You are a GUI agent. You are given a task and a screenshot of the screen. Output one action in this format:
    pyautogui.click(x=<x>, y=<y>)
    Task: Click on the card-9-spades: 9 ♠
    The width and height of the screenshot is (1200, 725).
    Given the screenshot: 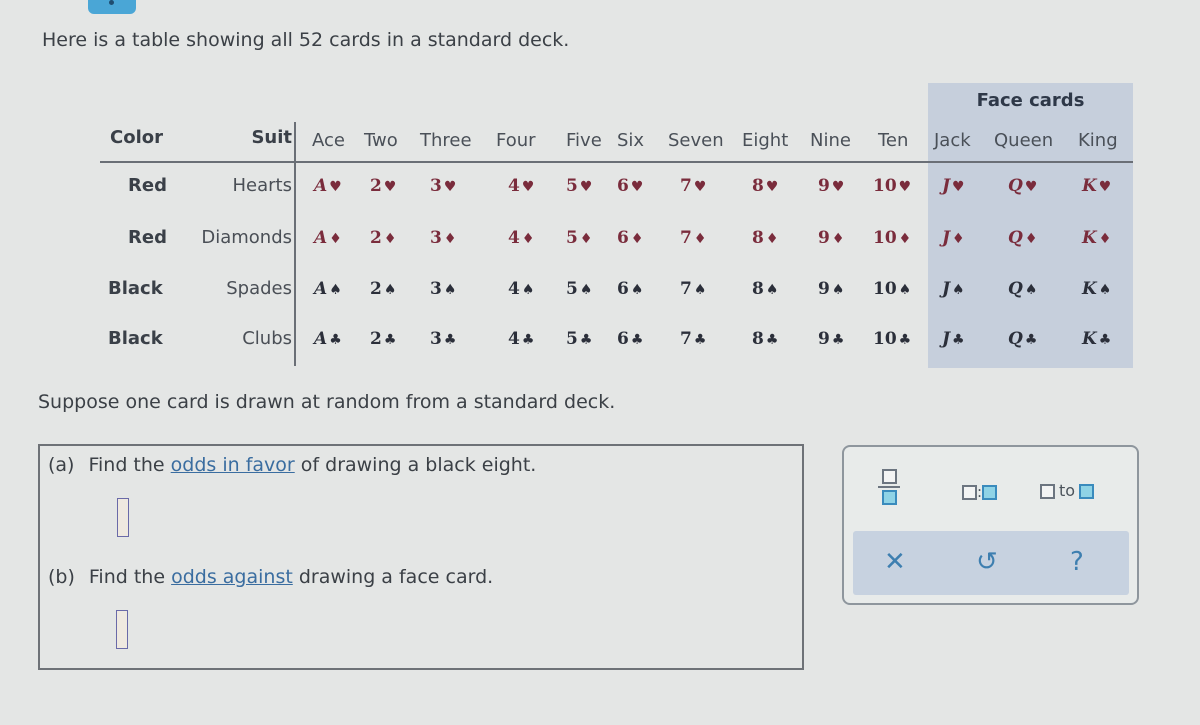 What is the action you would take?
    pyautogui.click(x=831, y=289)
    